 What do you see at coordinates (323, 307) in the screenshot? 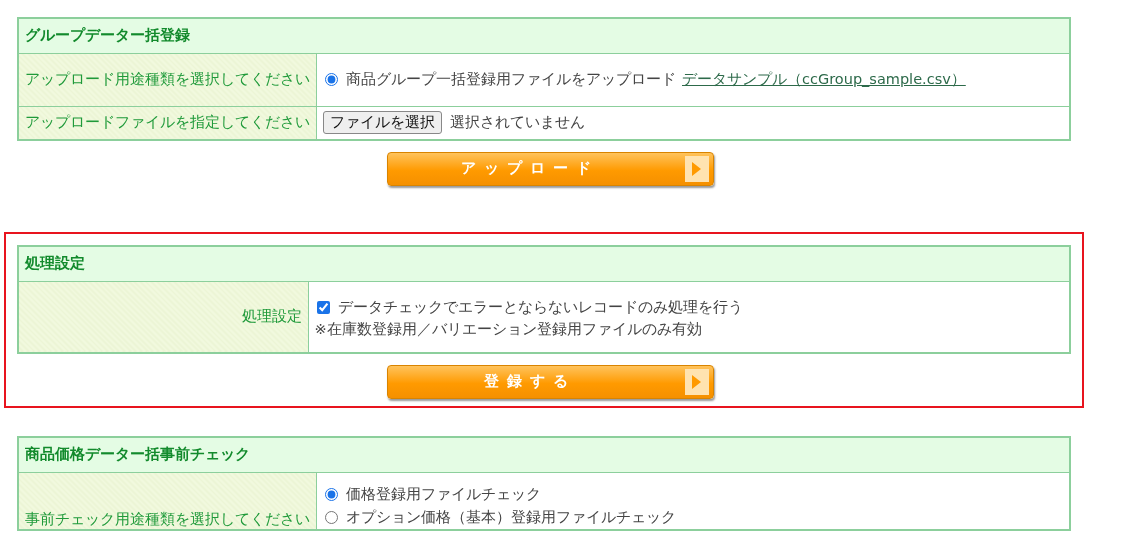
I see `checkbox` at bounding box center [323, 307].